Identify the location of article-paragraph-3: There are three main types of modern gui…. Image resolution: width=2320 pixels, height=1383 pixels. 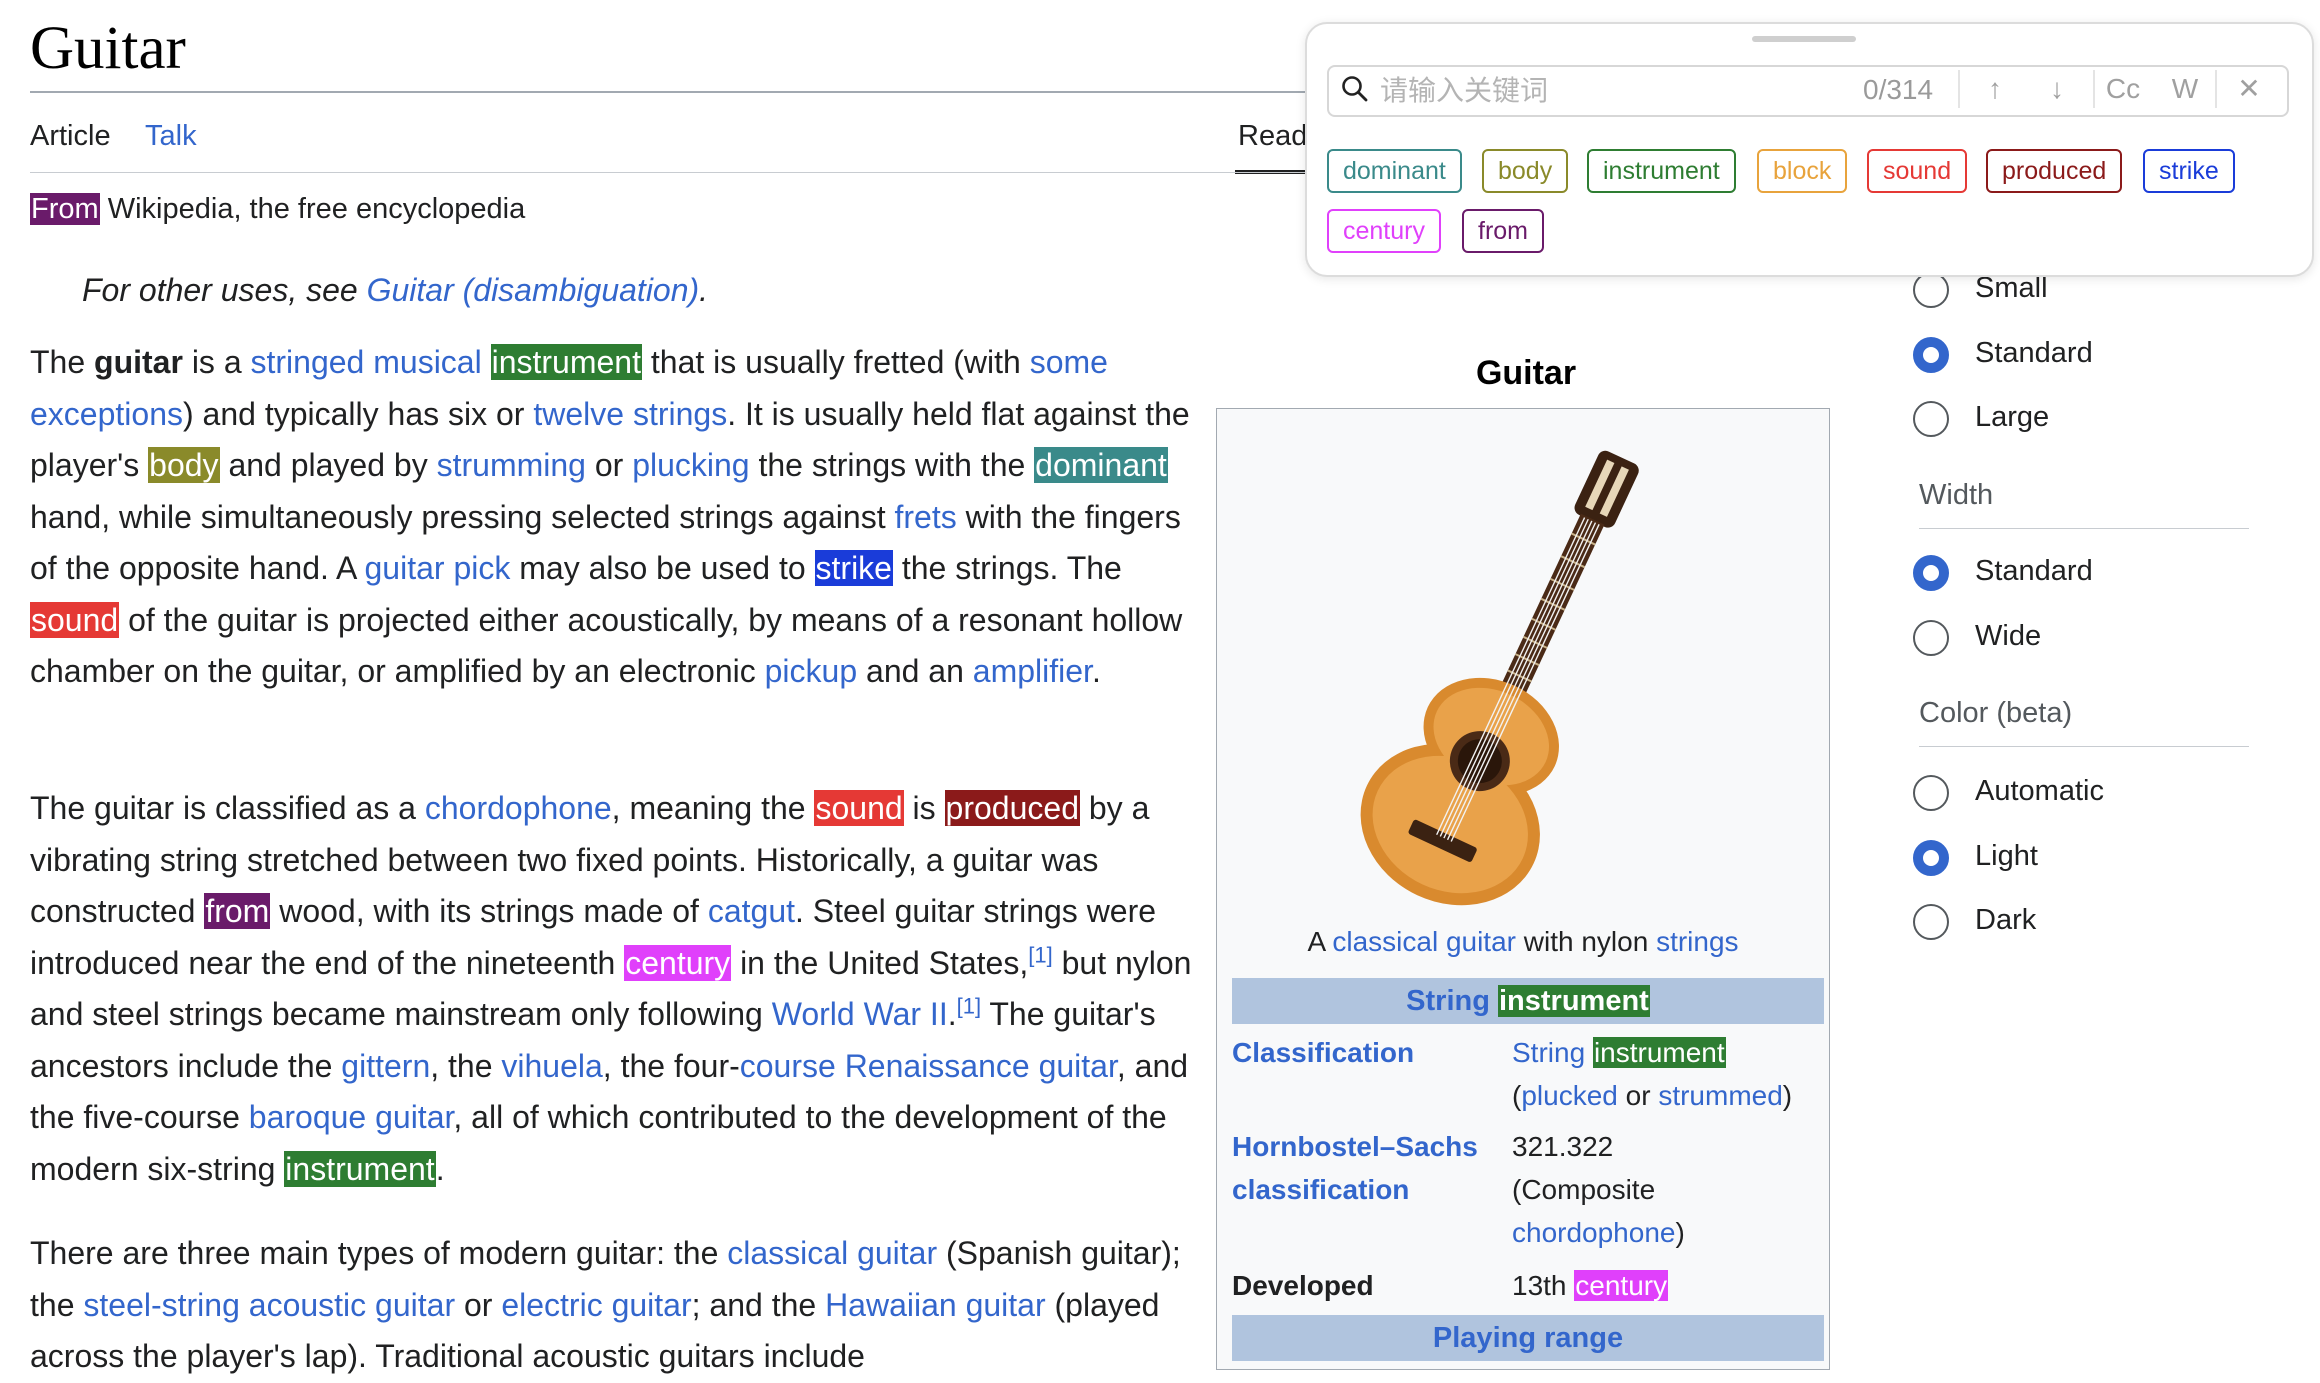
(605, 1304).